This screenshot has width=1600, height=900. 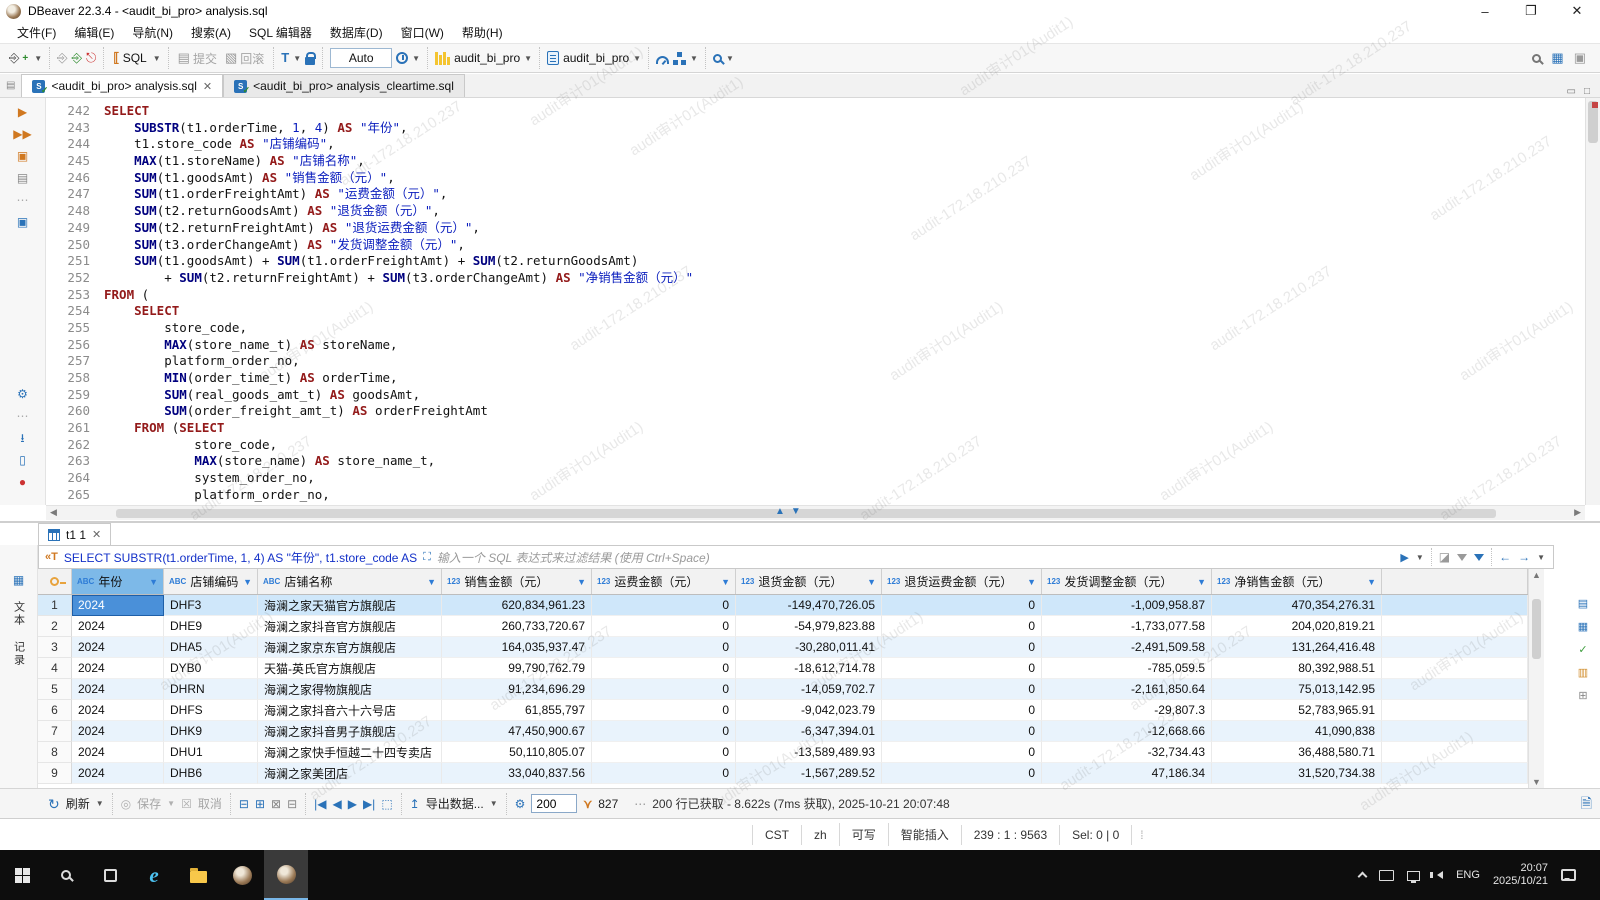 What do you see at coordinates (260, 804) in the screenshot?
I see `edit-copy-row-icon: ⊞` at bounding box center [260, 804].